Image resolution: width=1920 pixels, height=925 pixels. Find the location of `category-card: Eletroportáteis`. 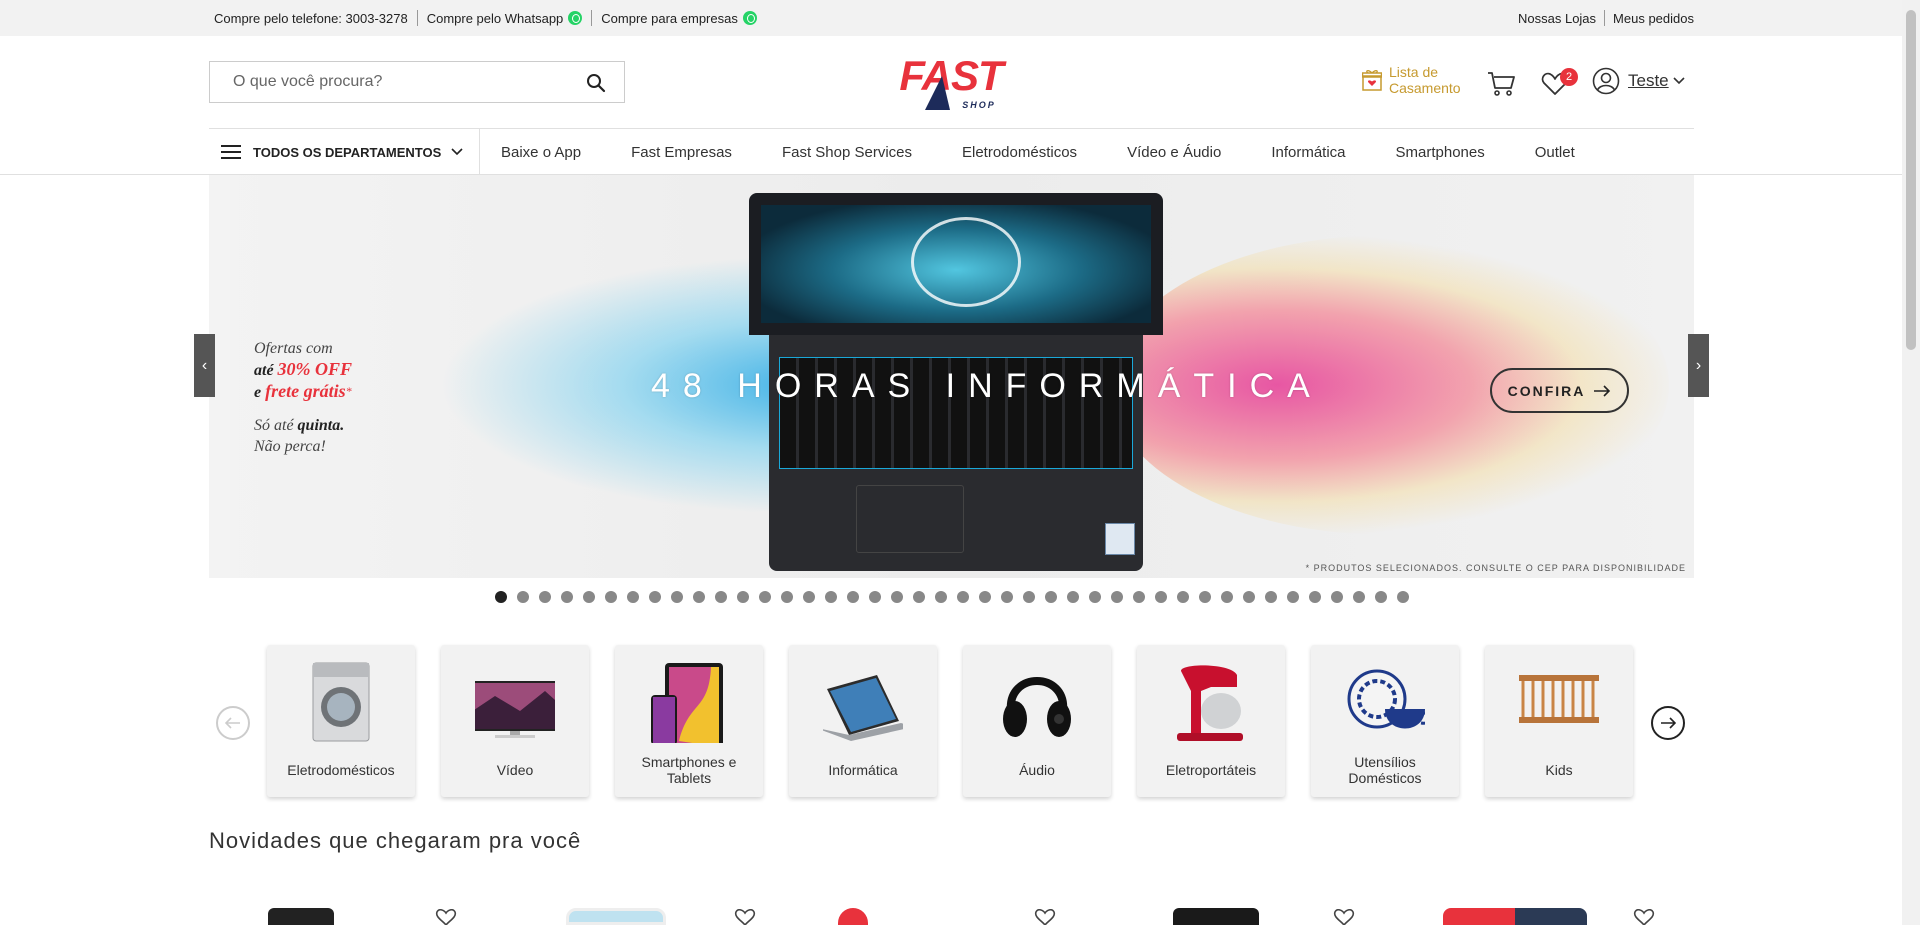

category-card: Eletroportáteis is located at coordinates (1211, 721).